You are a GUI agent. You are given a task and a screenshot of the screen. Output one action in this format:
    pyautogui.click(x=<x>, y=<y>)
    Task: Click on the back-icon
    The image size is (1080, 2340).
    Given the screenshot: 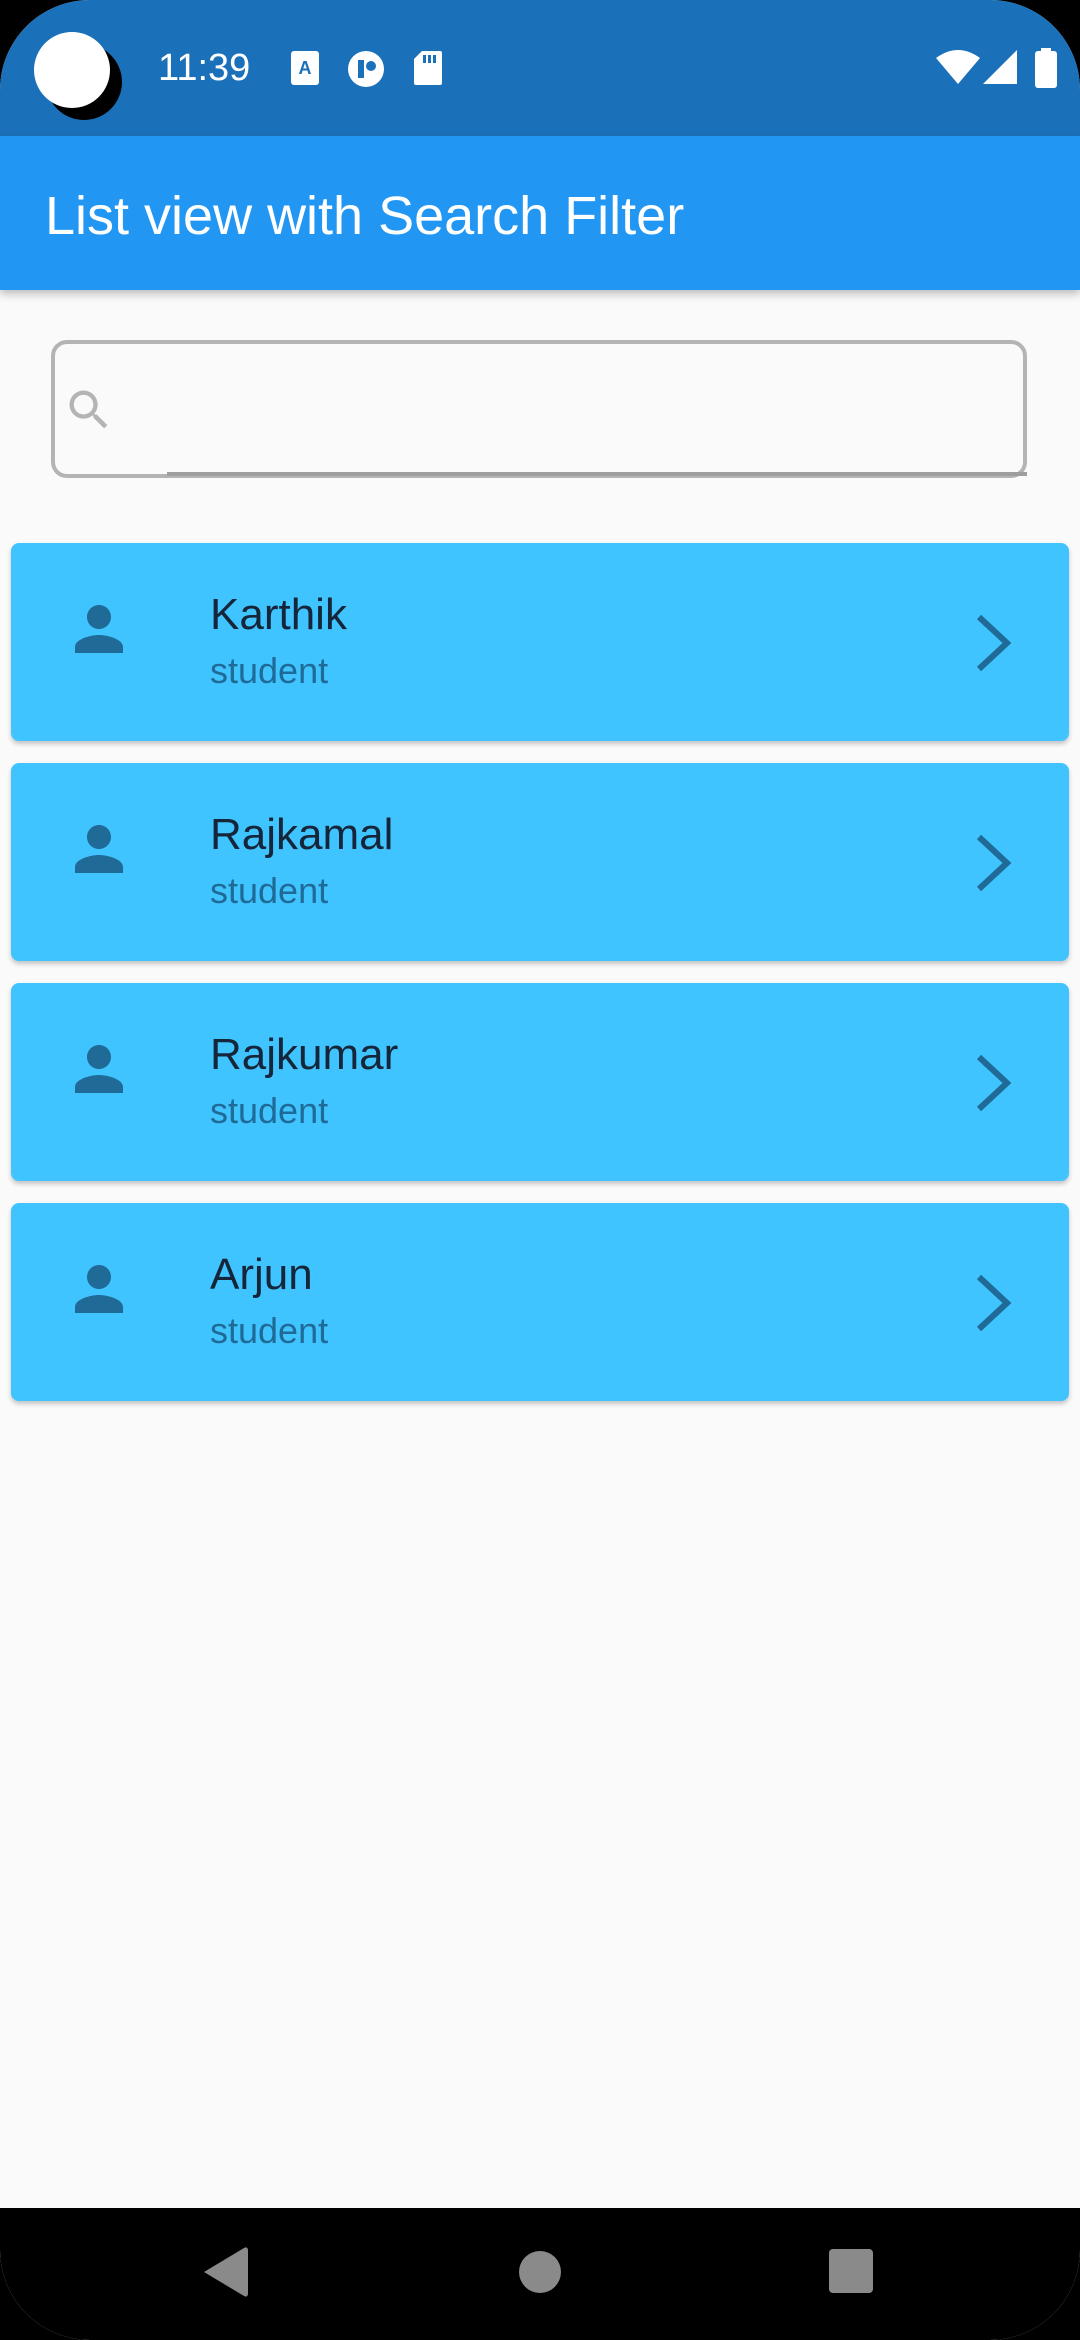 What is the action you would take?
    pyautogui.click(x=225, y=2272)
    